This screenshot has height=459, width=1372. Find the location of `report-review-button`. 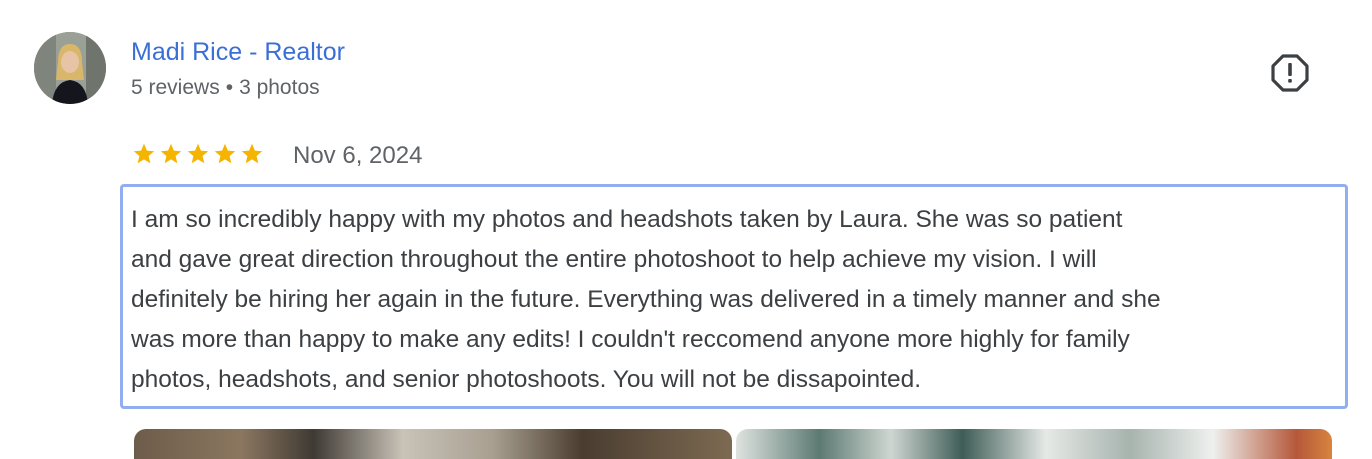

report-review-button is located at coordinates (1290, 73).